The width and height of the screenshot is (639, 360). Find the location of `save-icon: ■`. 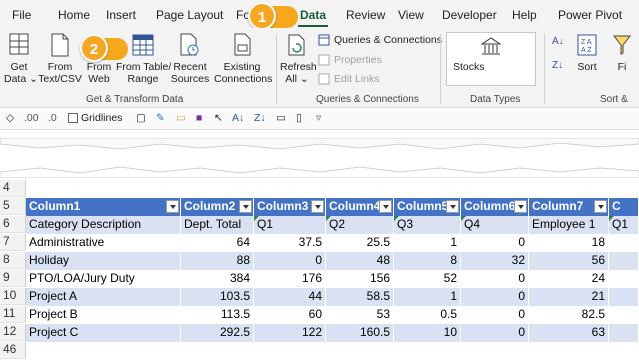

save-icon: ■ is located at coordinates (199, 118).